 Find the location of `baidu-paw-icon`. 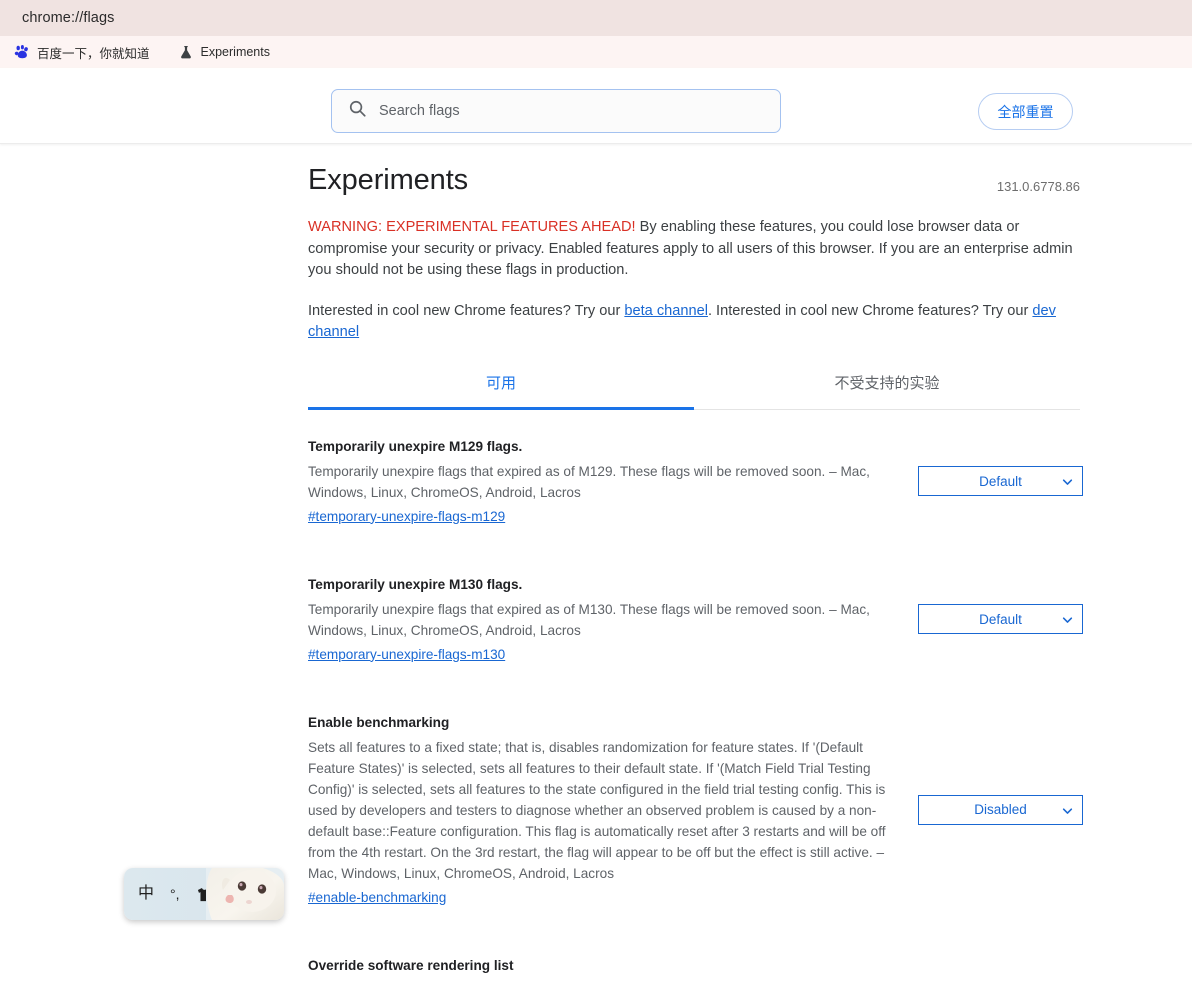

baidu-paw-icon is located at coordinates (22, 52).